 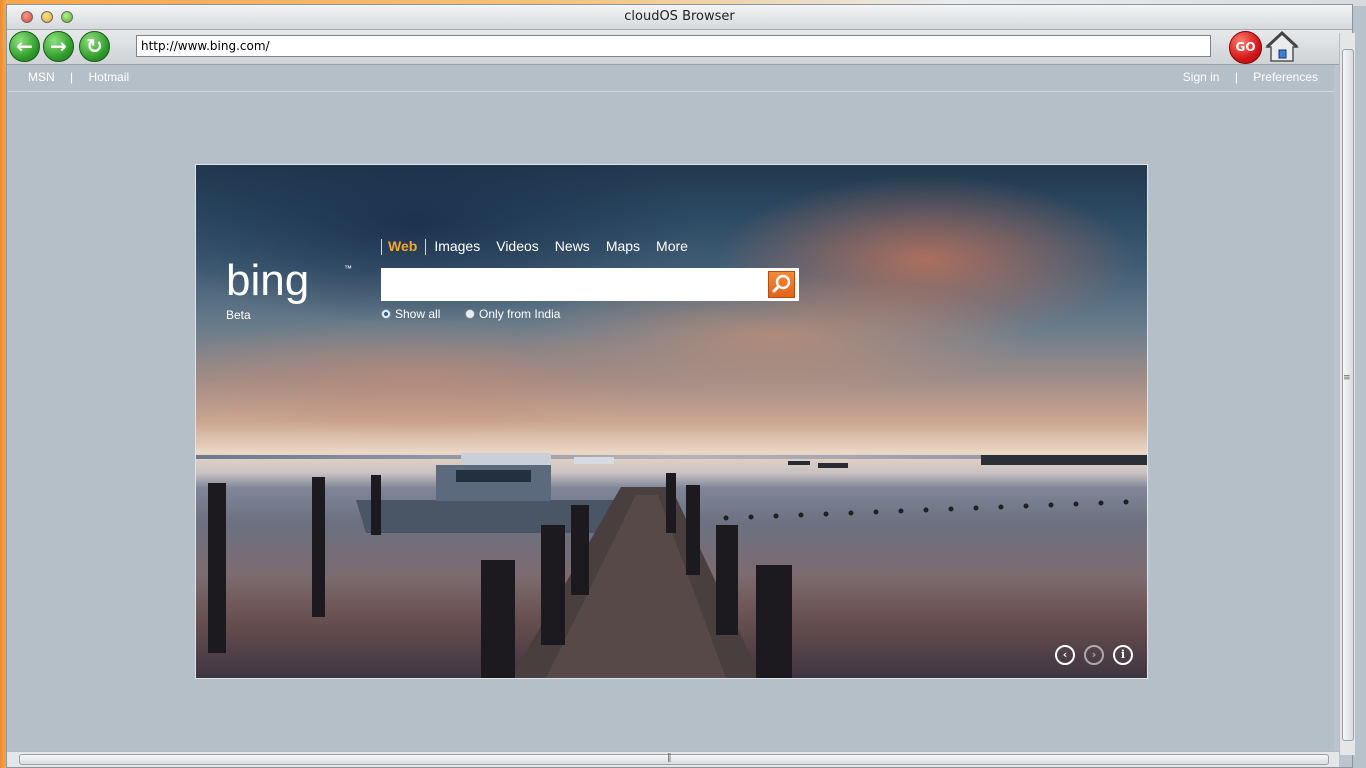 I want to click on preferences-link: Preferences, so click(x=1285, y=77).